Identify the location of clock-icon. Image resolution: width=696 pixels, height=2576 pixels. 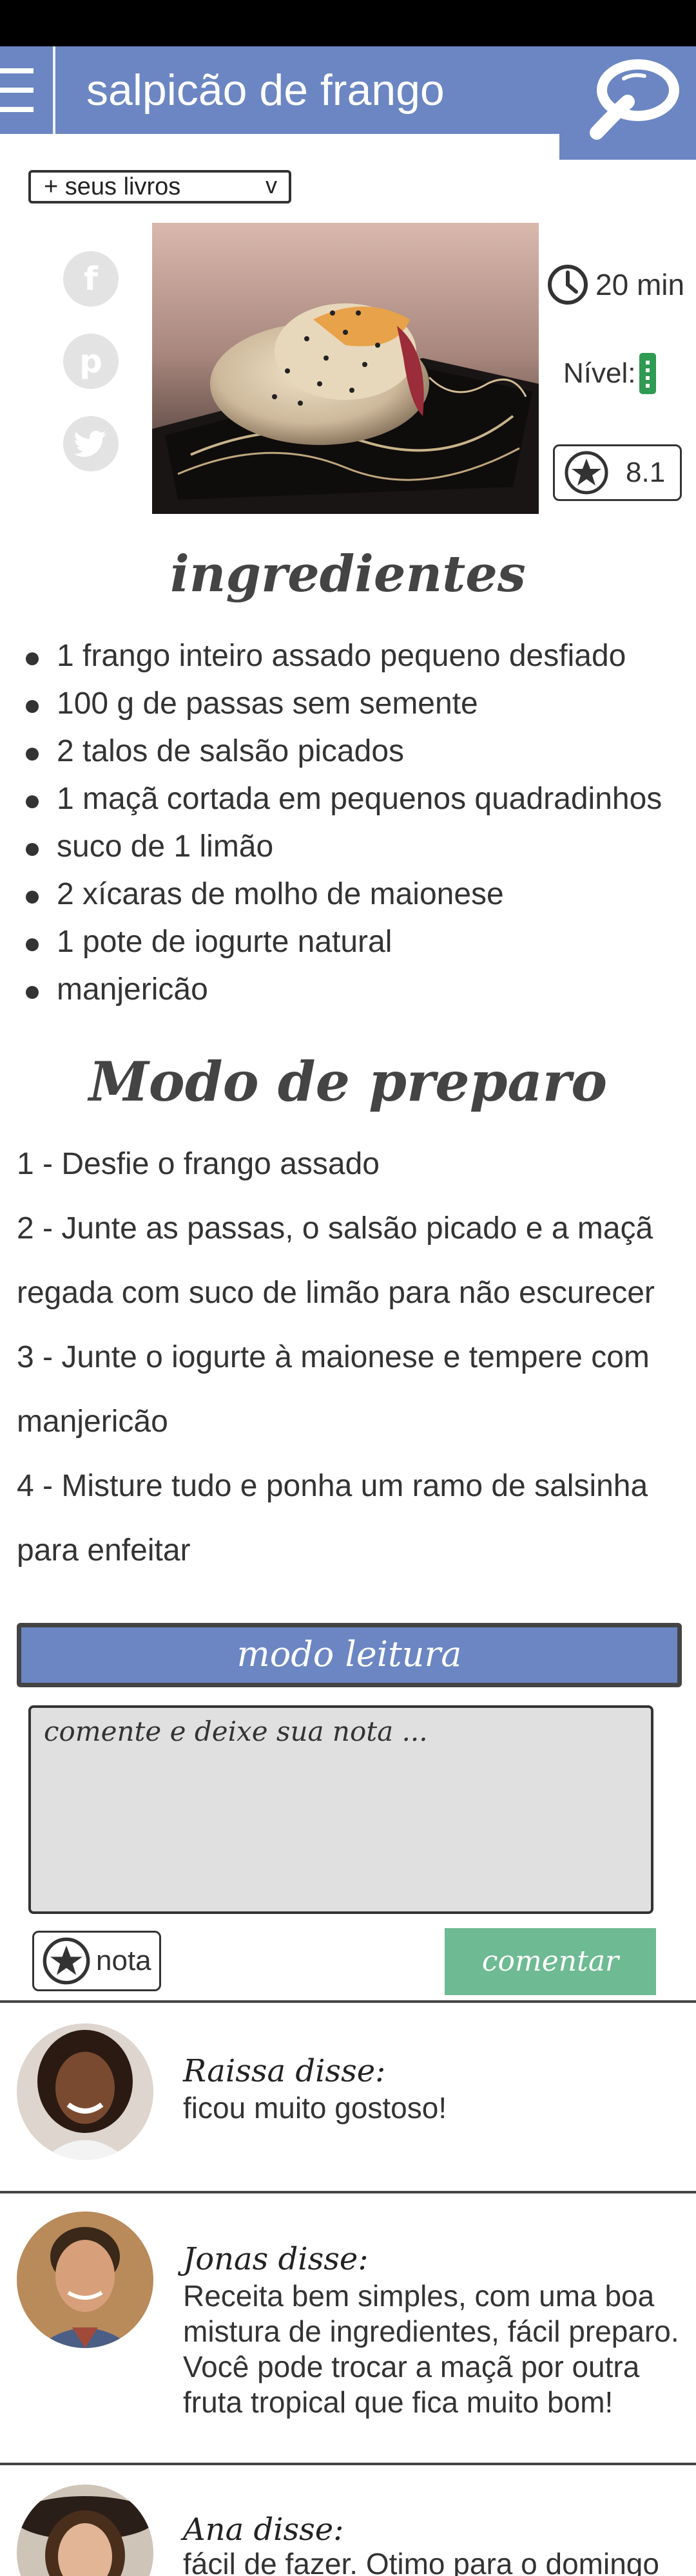
(568, 285).